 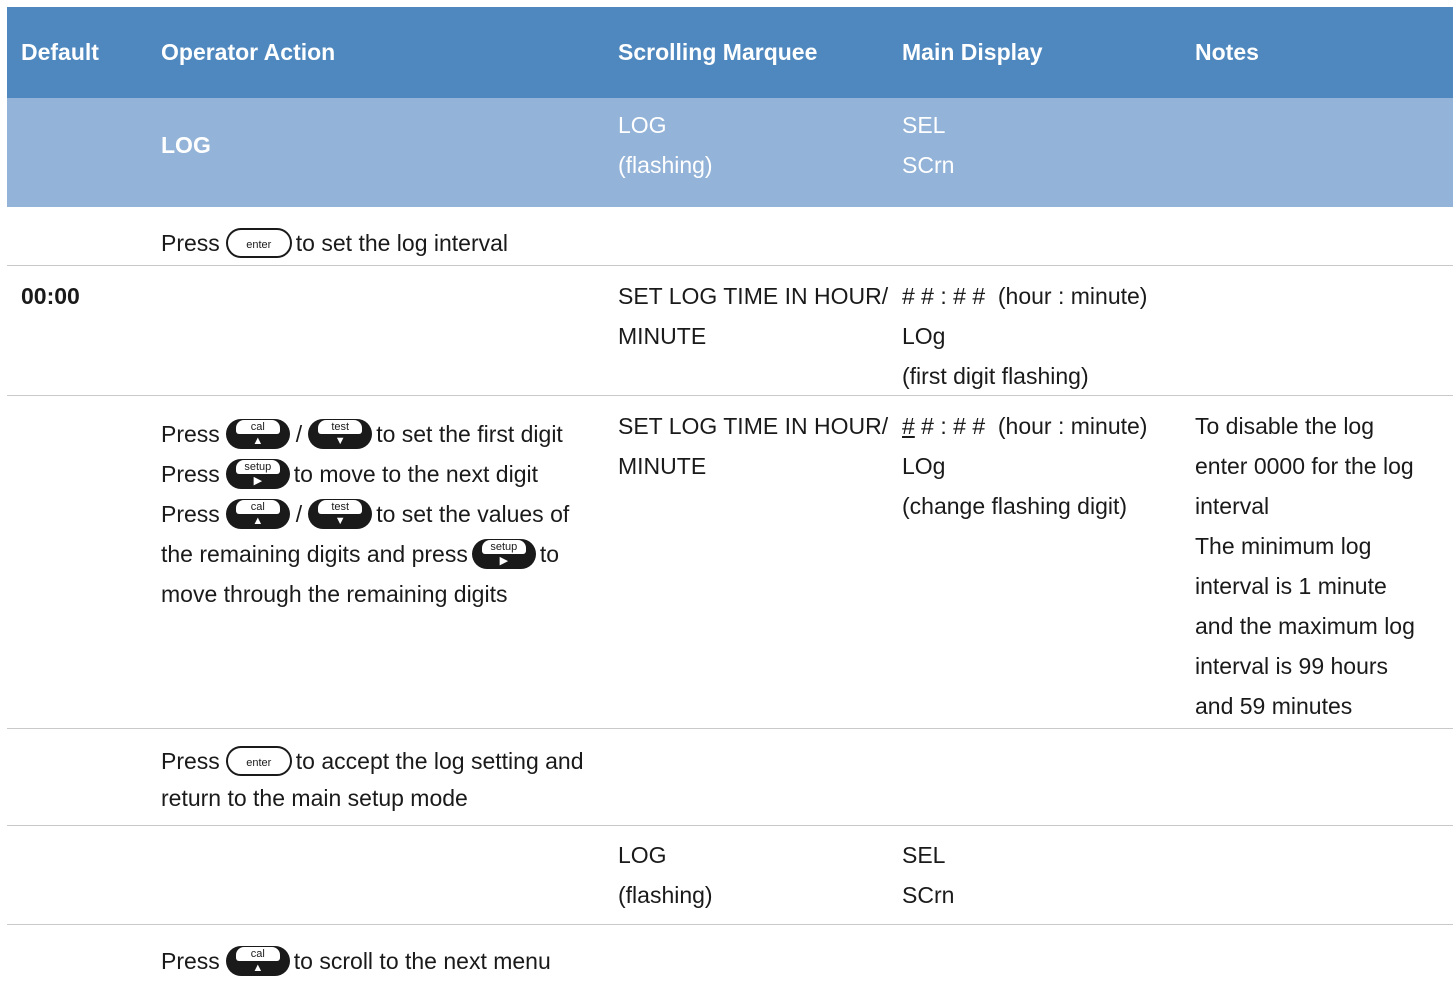 I want to click on row2-main-line2: LOg, so click(x=924, y=336).